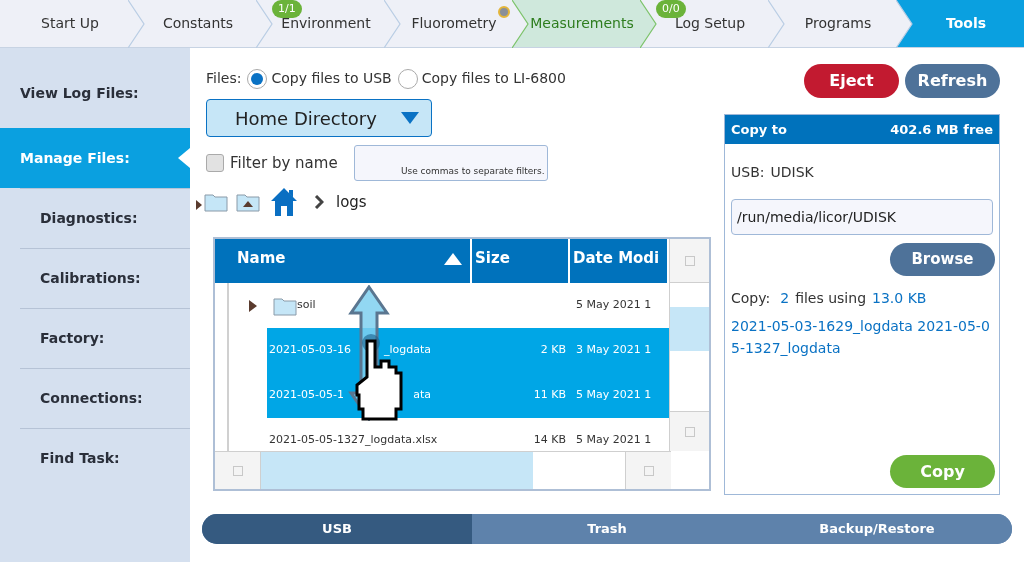 This screenshot has width=1024, height=562. I want to click on file-row: soil 5 May 2021 1, so click(468, 305).